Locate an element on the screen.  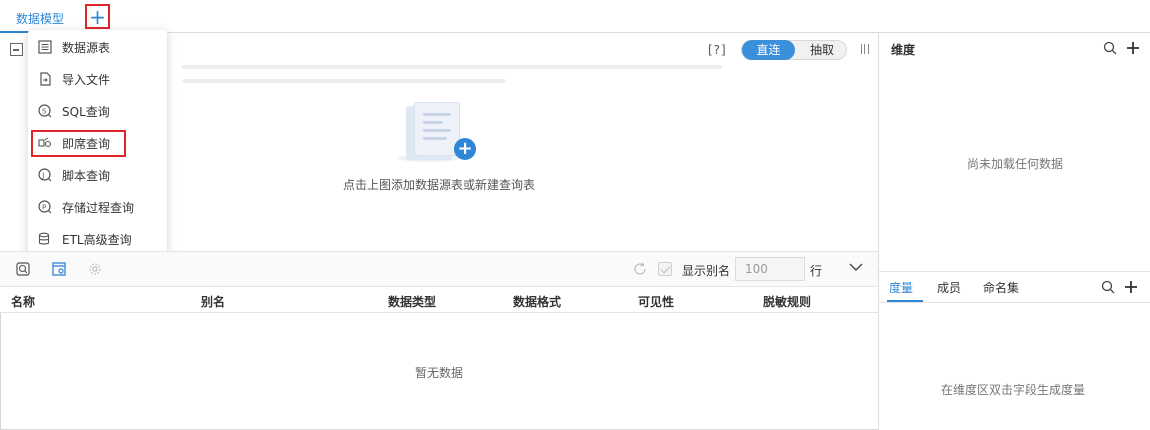
menu-item-datasource-table: 数据源表 is located at coordinates (97, 47).